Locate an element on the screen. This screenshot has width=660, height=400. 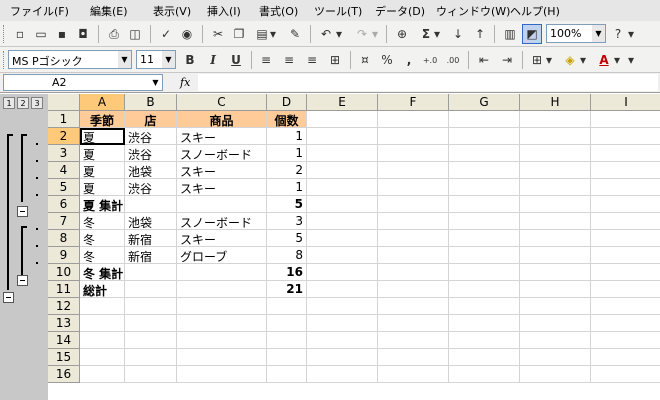
menu-tools: ツール(T) is located at coordinates (338, 11).